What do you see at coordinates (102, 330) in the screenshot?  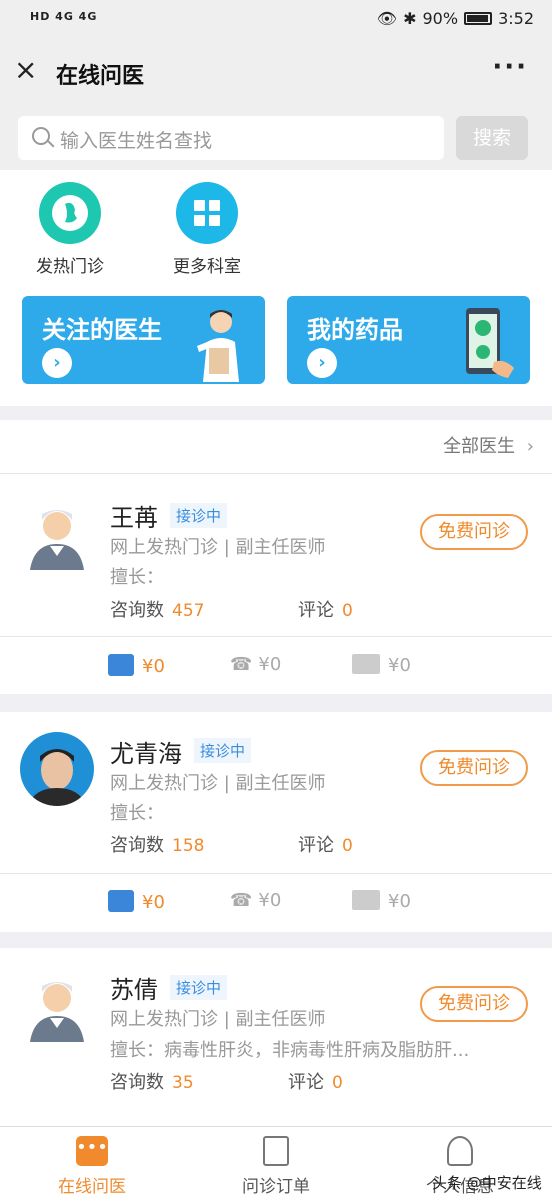 I see `banner-title: 关注的医生` at bounding box center [102, 330].